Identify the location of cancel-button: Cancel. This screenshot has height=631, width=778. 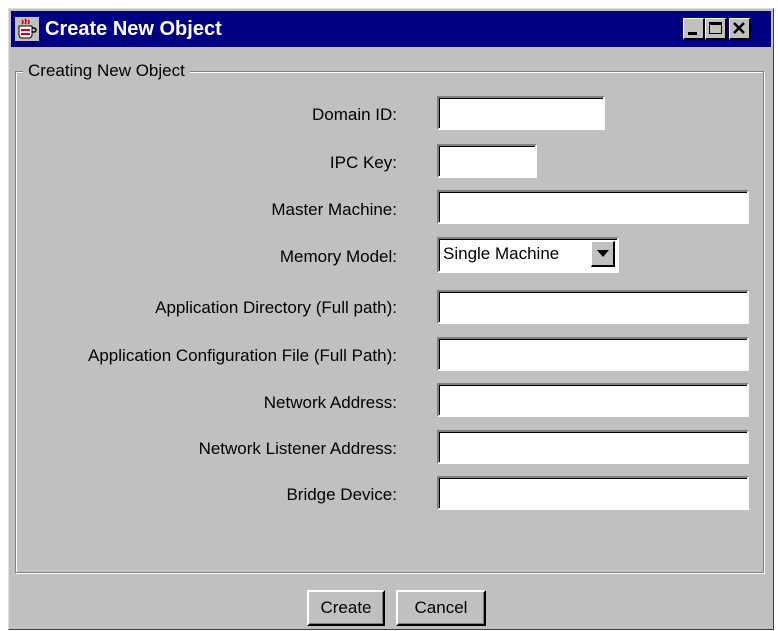
(441, 608).